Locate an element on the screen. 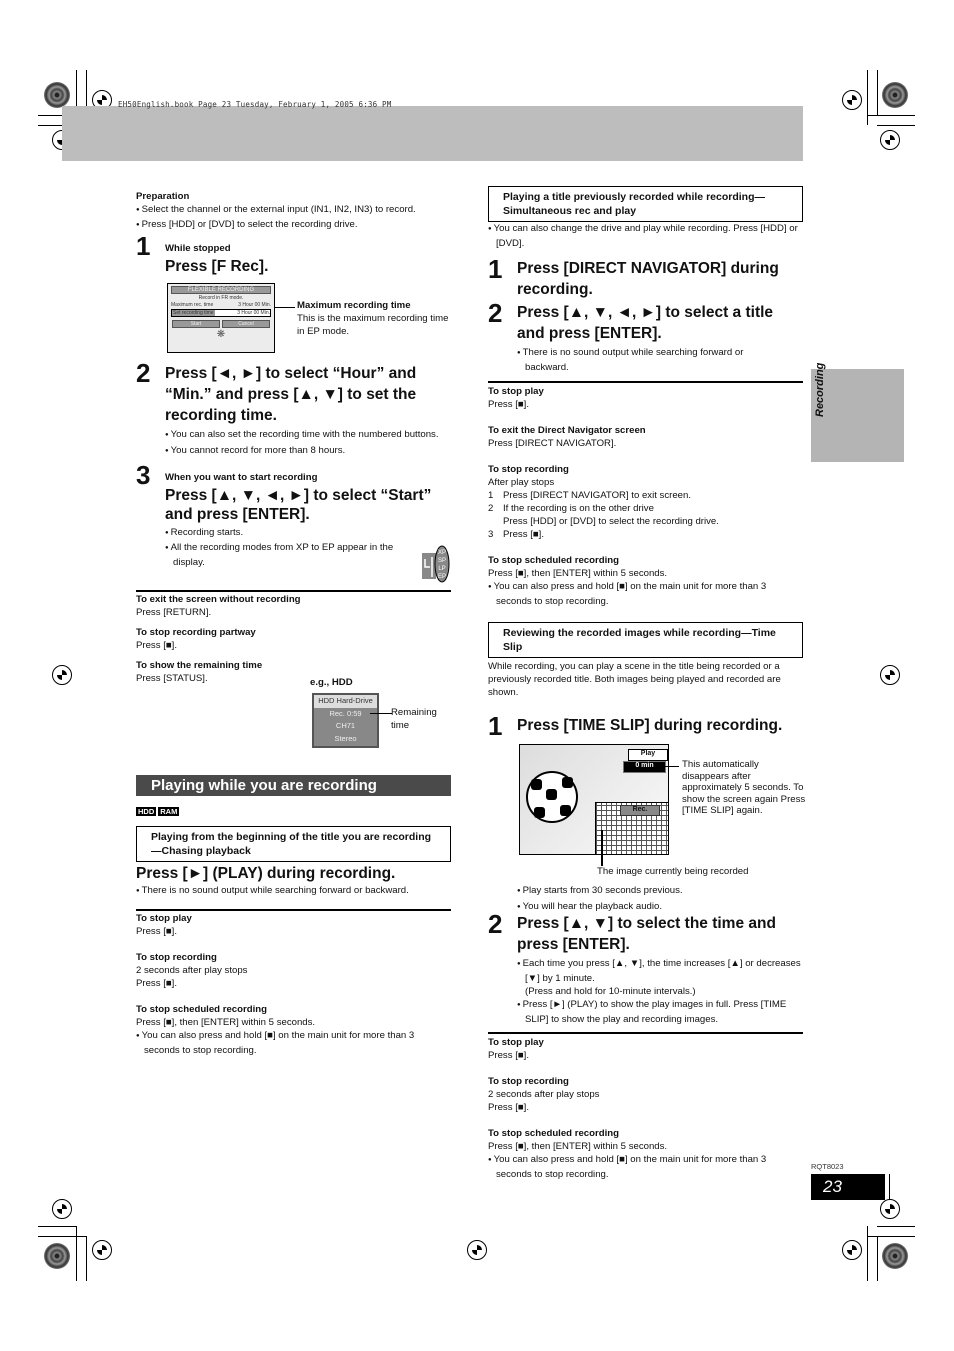 The height and width of the screenshot is (1351, 954). fr-cancel-button: Cancel is located at coordinates (246, 324).